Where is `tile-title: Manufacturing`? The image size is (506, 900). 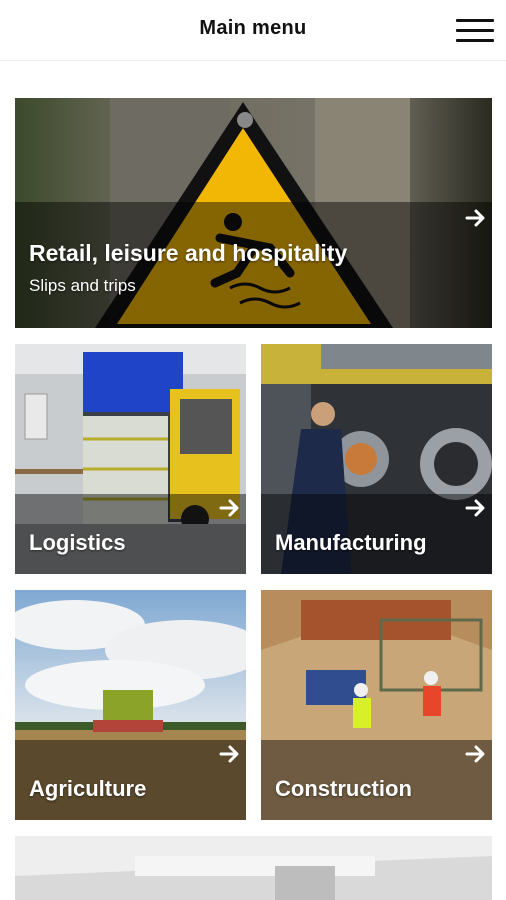
tile-title: Manufacturing is located at coordinates (351, 542).